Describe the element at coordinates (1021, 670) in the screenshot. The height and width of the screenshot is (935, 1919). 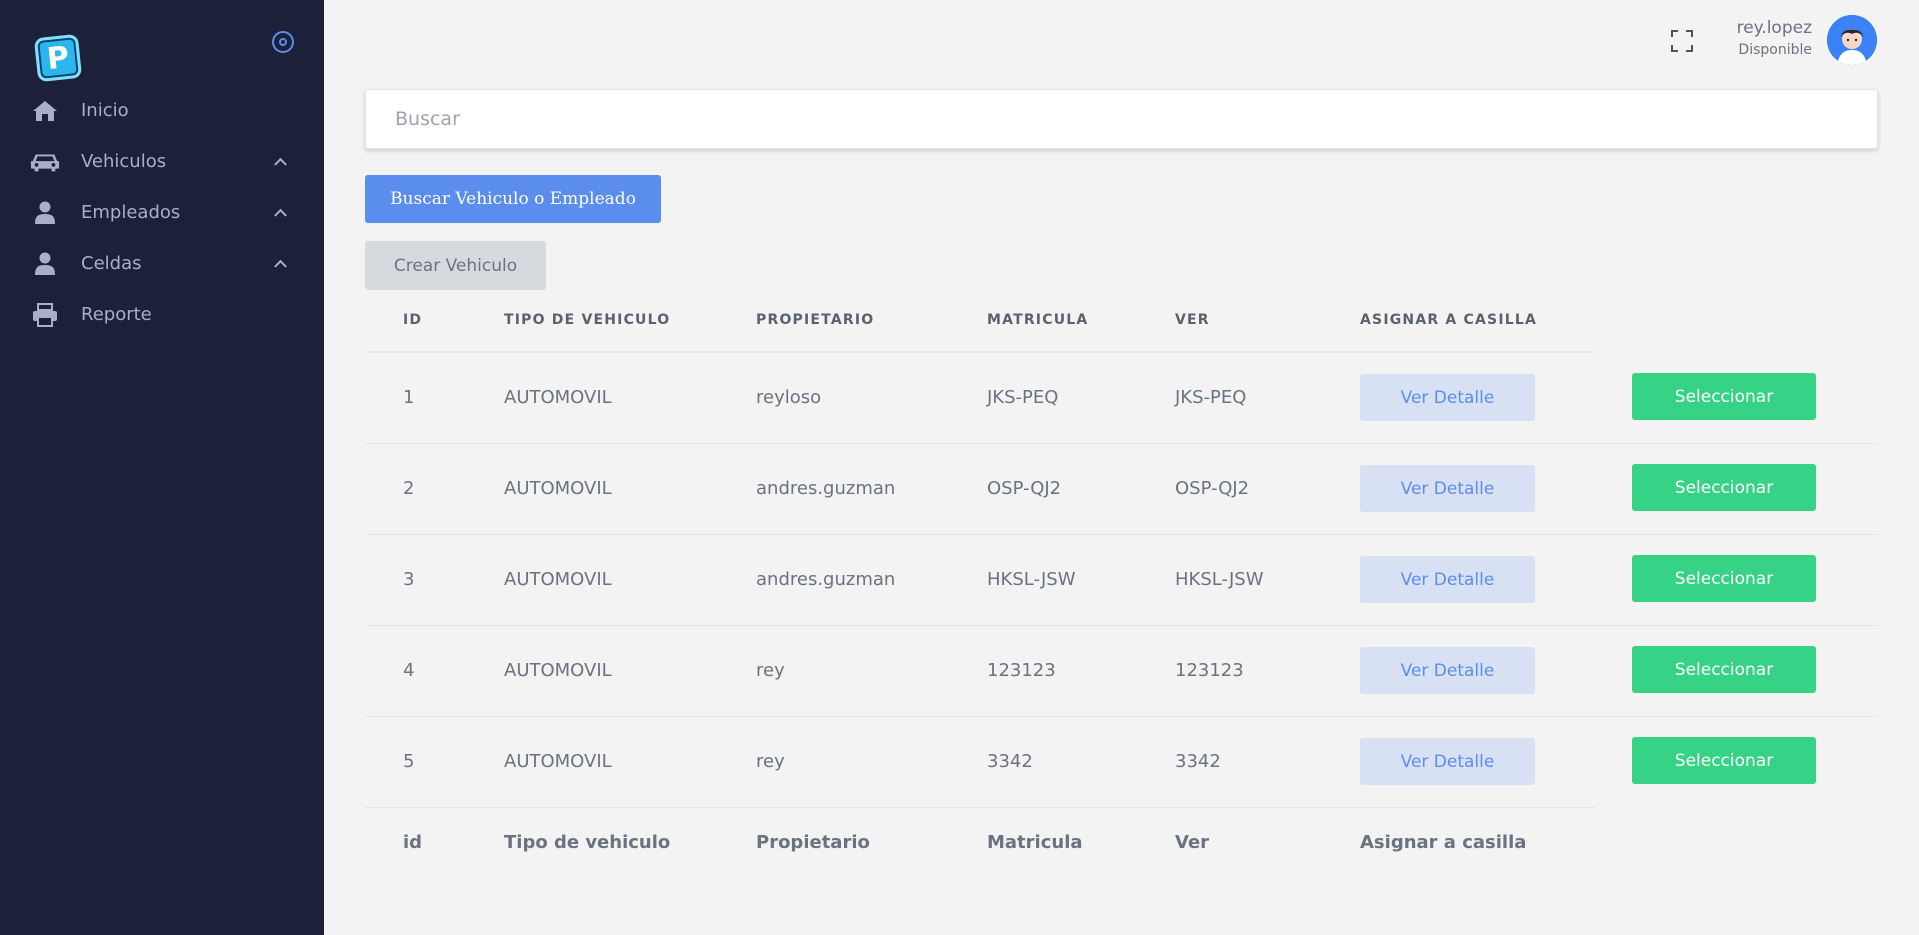
I see `cell-matricula: 123123` at that location.